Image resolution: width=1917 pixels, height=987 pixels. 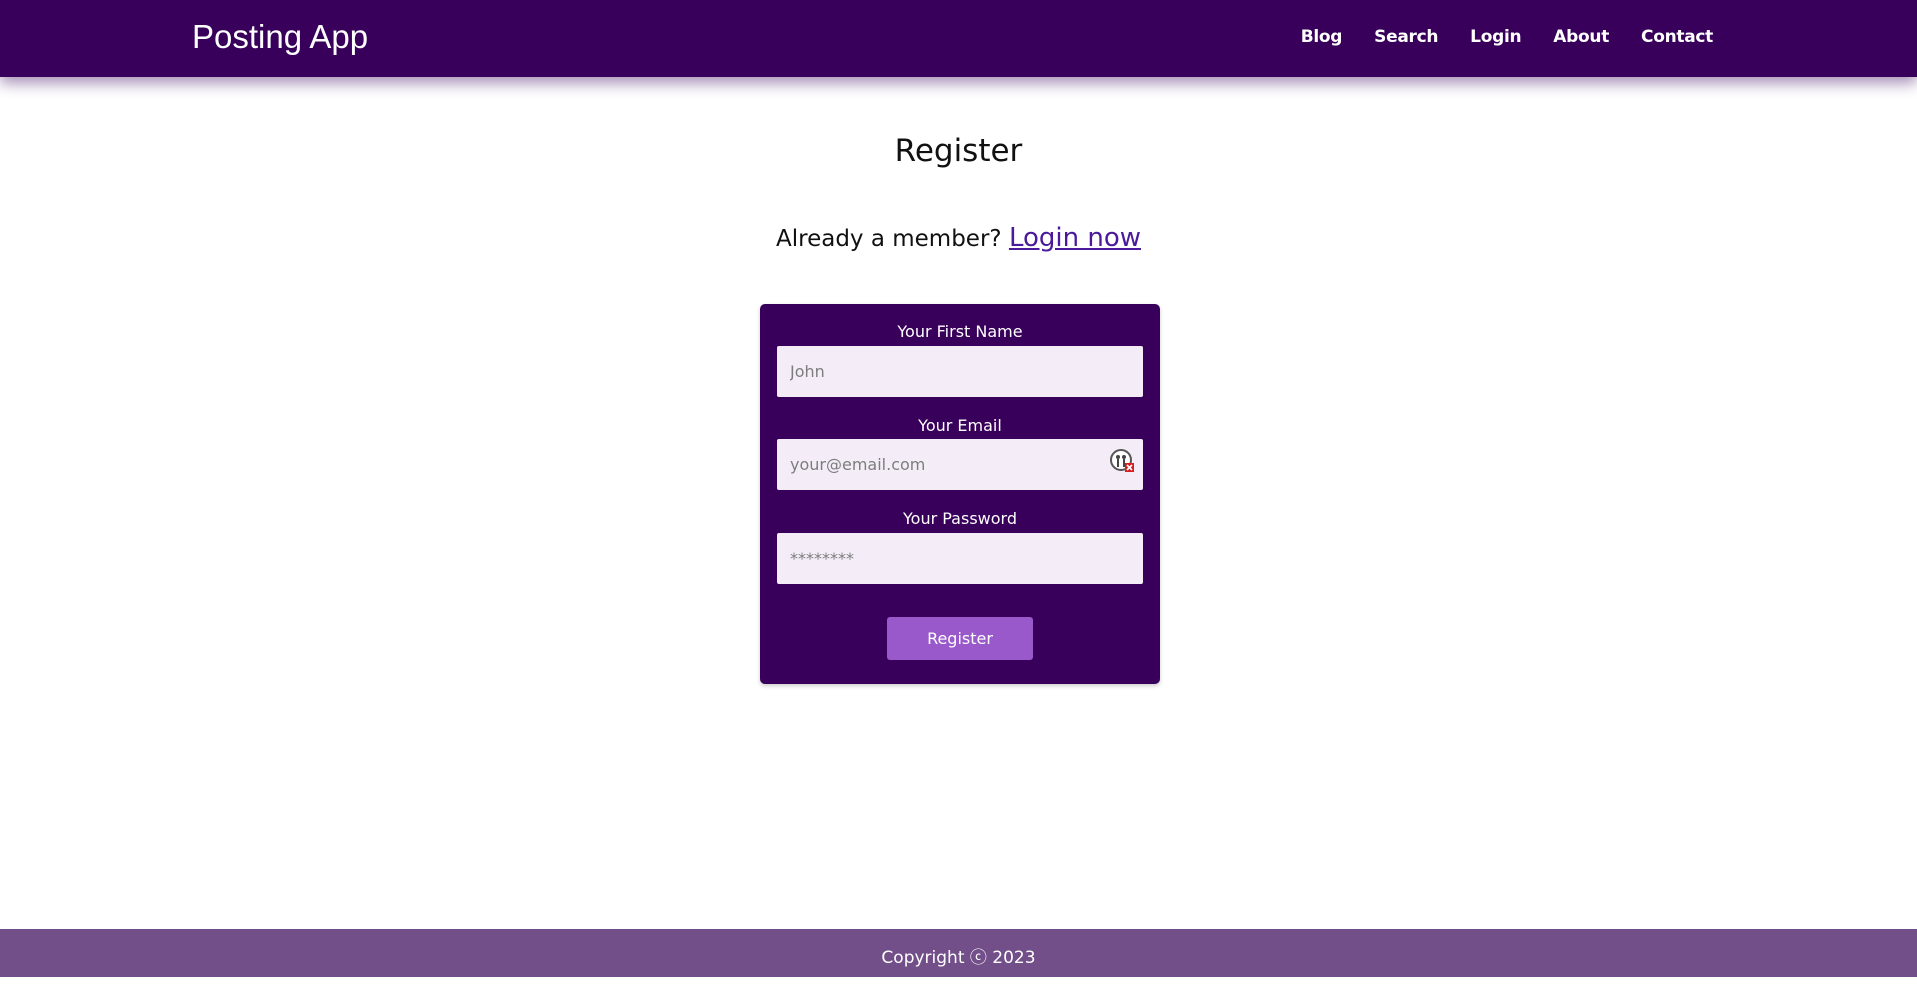 What do you see at coordinates (1322, 37) in the screenshot?
I see `nav-link-blog: Blog` at bounding box center [1322, 37].